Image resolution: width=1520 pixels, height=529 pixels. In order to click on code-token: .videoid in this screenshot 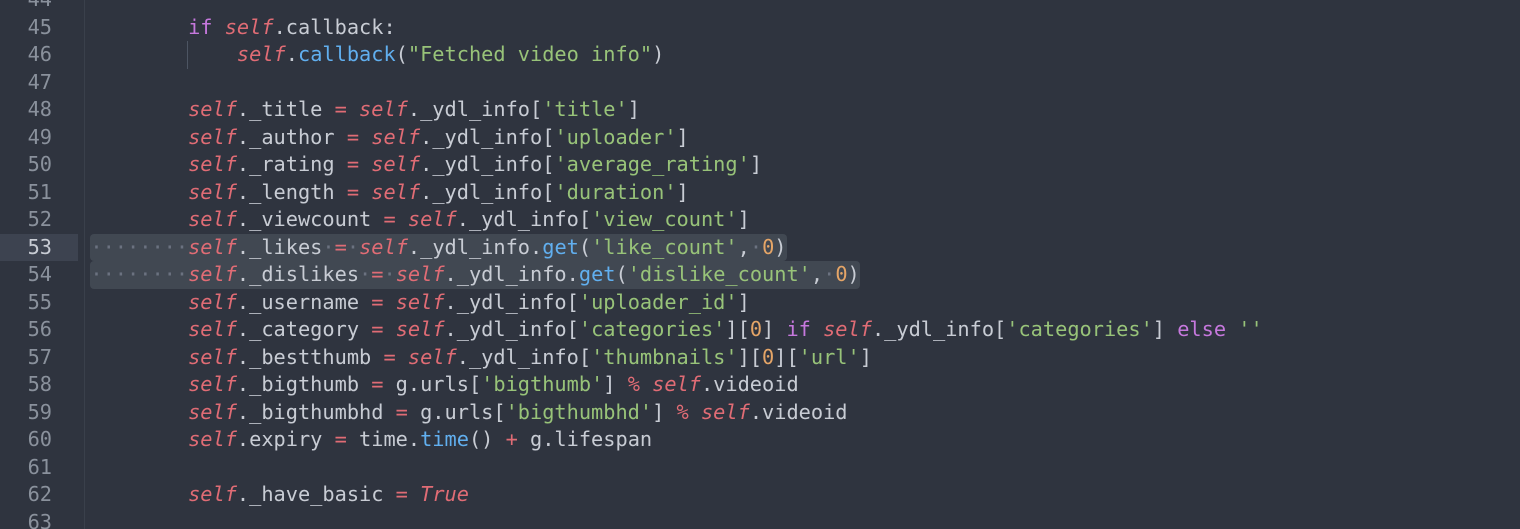, I will do `click(749, 384)`.